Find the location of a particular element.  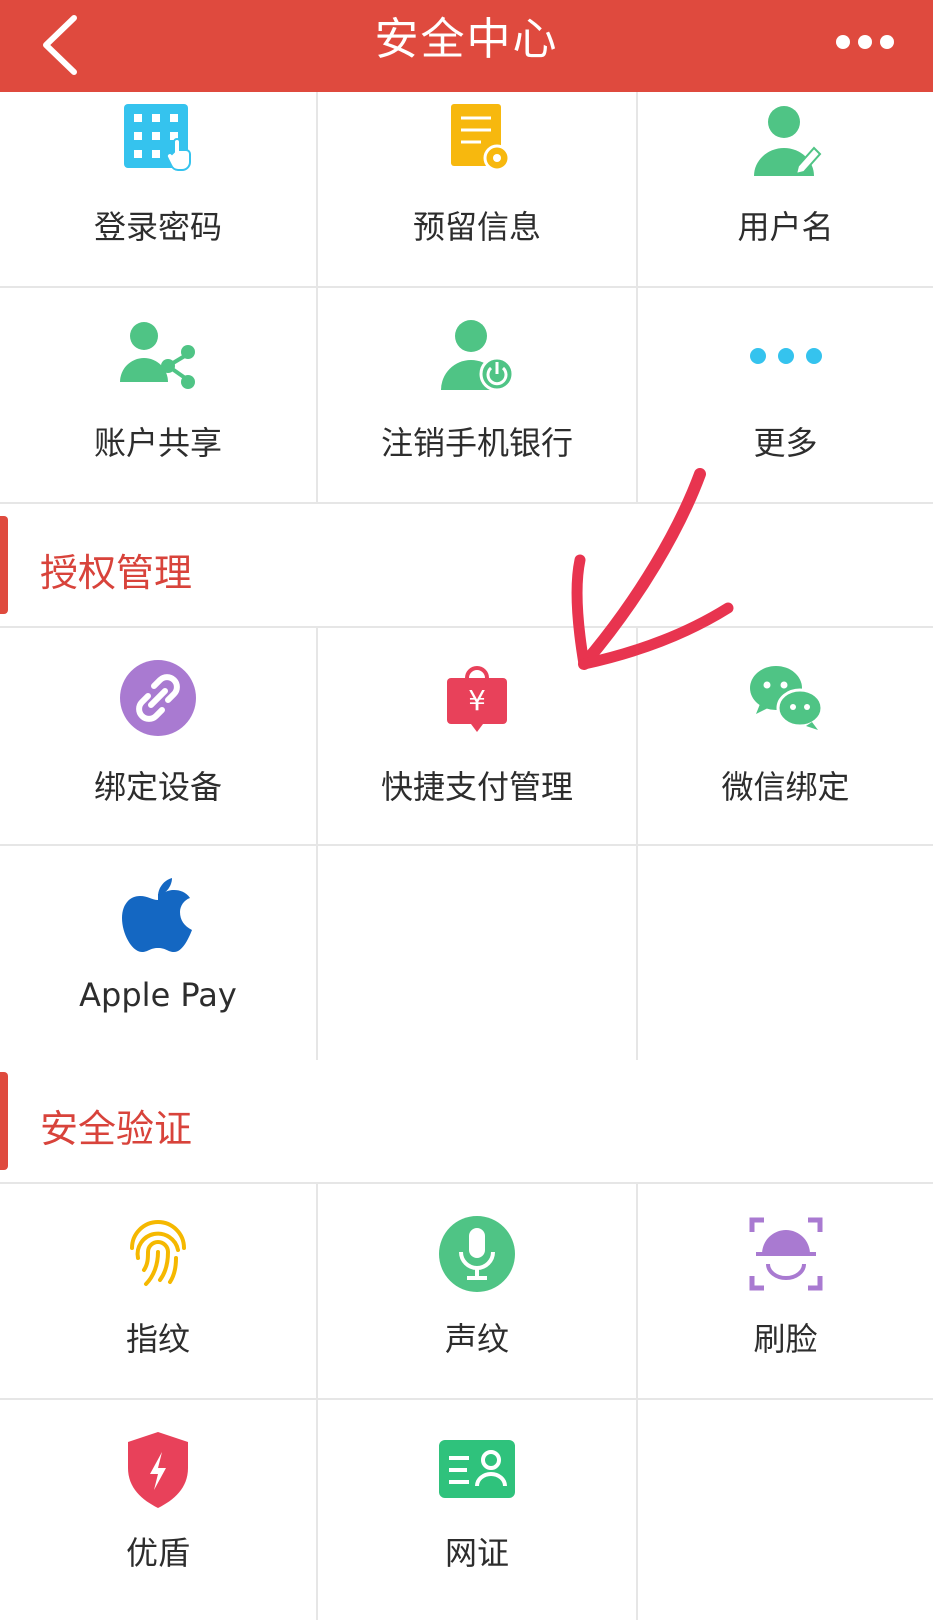

wechat-icon is located at coordinates (786, 698).